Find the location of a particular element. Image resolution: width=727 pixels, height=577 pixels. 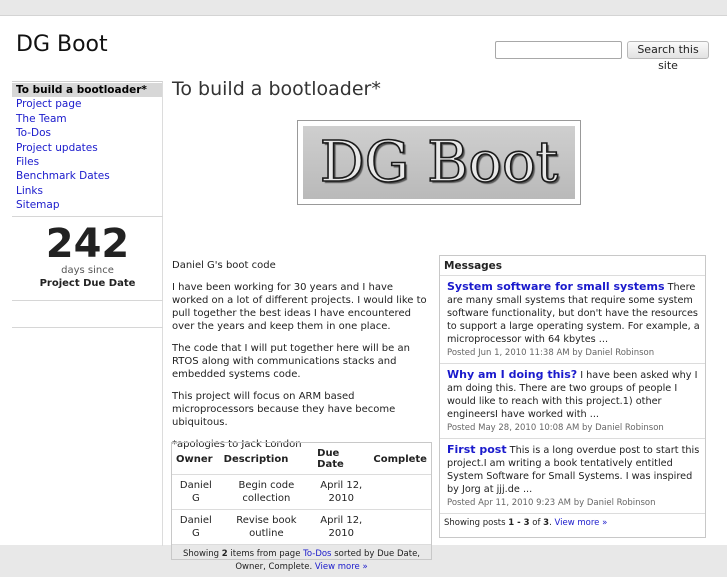

messages-title: Messages is located at coordinates (572, 266).